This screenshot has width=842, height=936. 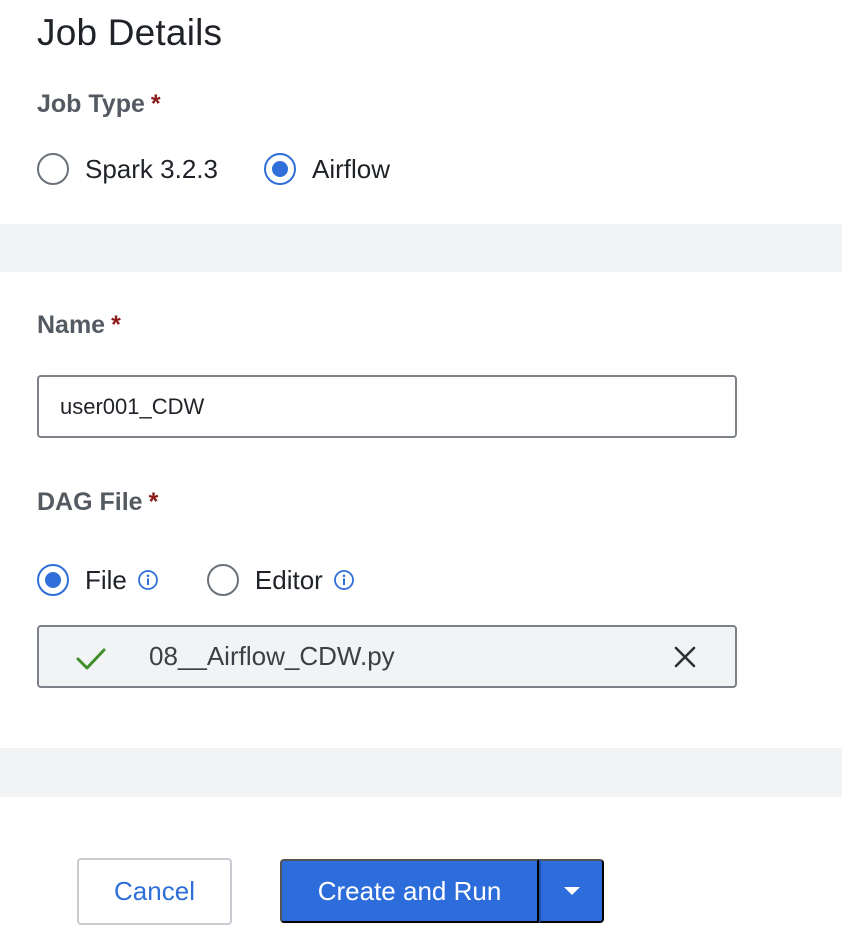 I want to click on radio-spark-label: Spark 3.2.3, so click(x=151, y=168).